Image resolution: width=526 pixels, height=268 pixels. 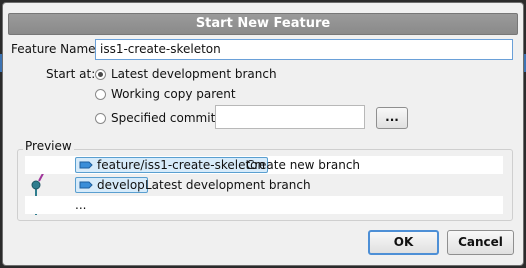 I want to click on radio-label: Specified commit:, so click(x=165, y=118).